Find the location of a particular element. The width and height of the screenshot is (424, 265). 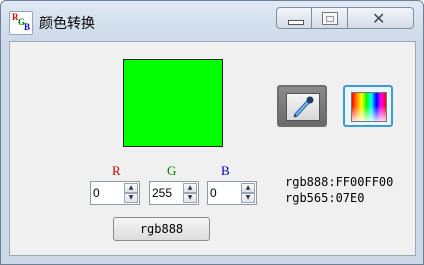

channel-label-b: B is located at coordinates (225, 170).